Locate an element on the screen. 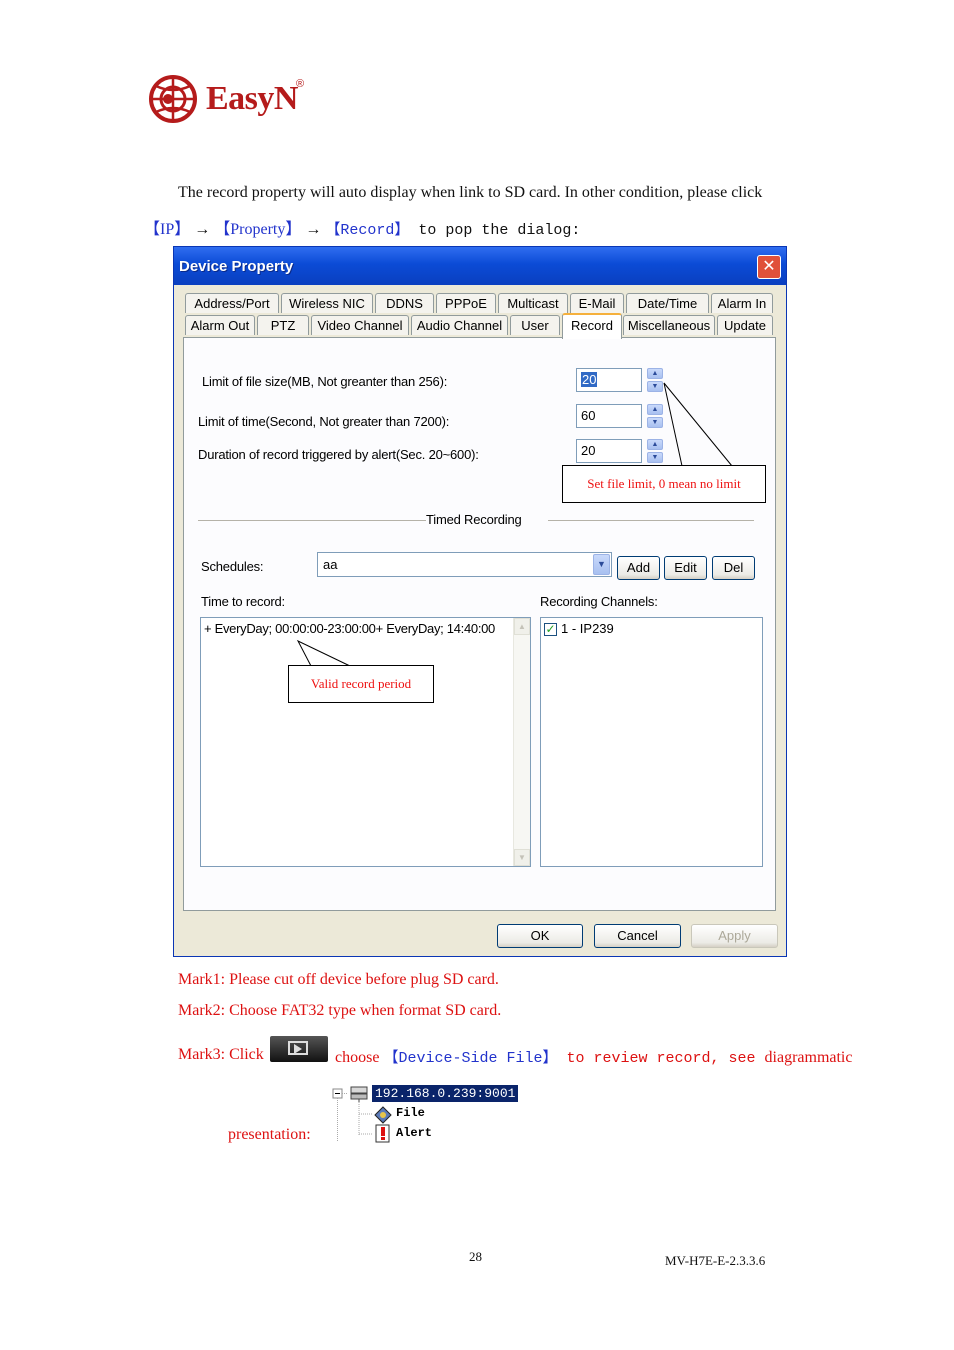 This screenshot has width=954, height=1350. tab-email: E-Mail is located at coordinates (597, 303).